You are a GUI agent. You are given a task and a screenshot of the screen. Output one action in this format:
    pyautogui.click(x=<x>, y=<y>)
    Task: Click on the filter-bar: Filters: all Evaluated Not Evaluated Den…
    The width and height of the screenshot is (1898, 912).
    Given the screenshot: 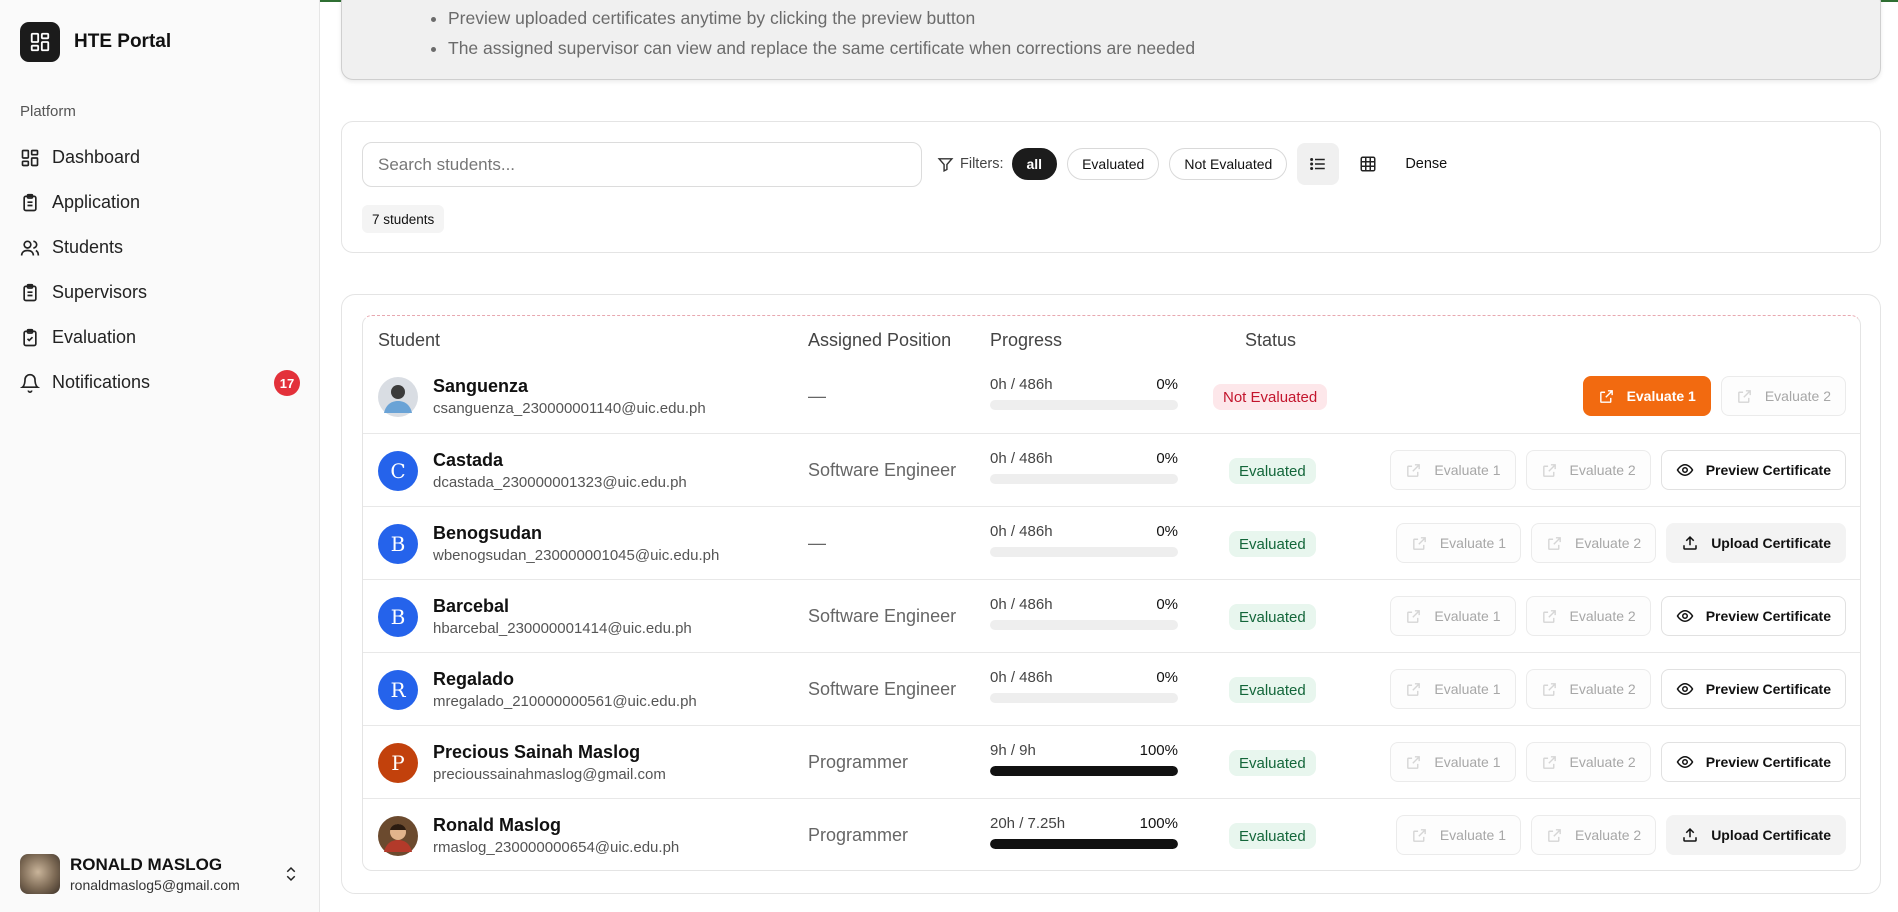 What is the action you would take?
    pyautogui.click(x=1192, y=164)
    